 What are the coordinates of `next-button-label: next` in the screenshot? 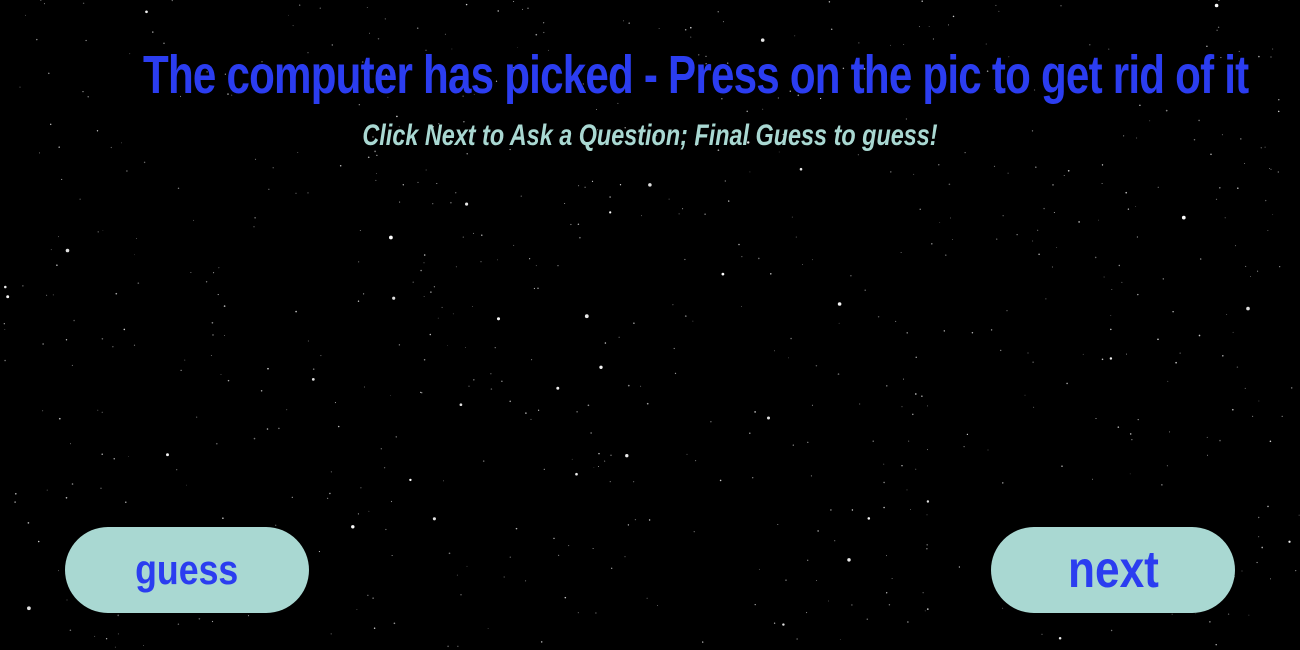 It's located at (1113, 570).